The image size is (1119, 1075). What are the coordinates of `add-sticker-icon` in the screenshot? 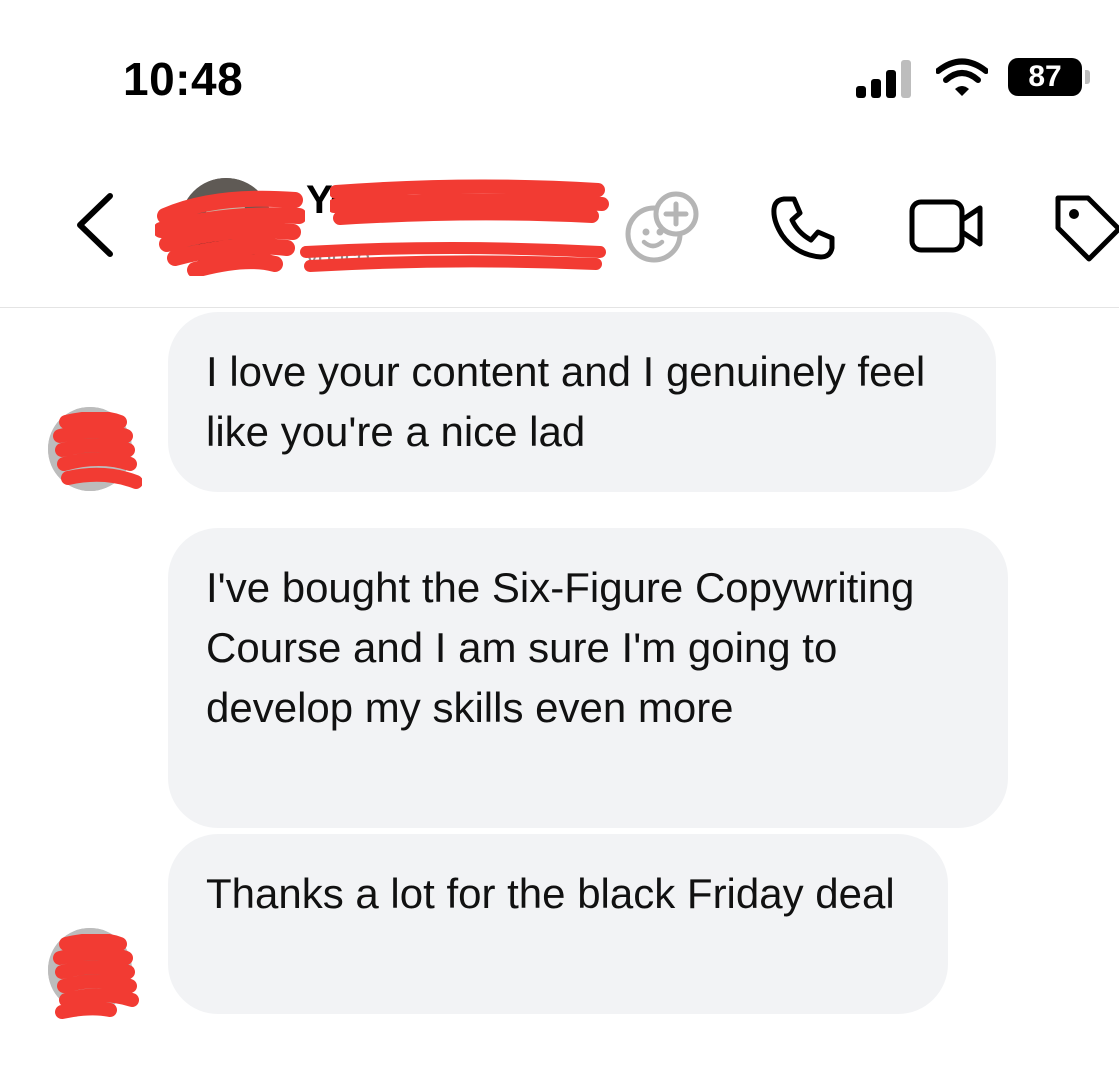 It's located at (663, 227).